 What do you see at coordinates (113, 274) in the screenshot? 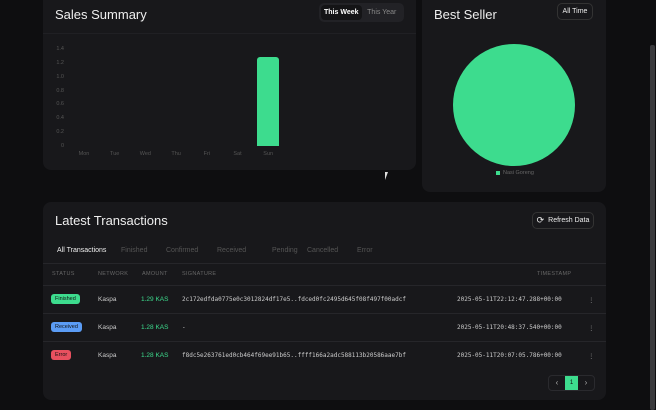
I see `header-network: NETWORK` at bounding box center [113, 274].